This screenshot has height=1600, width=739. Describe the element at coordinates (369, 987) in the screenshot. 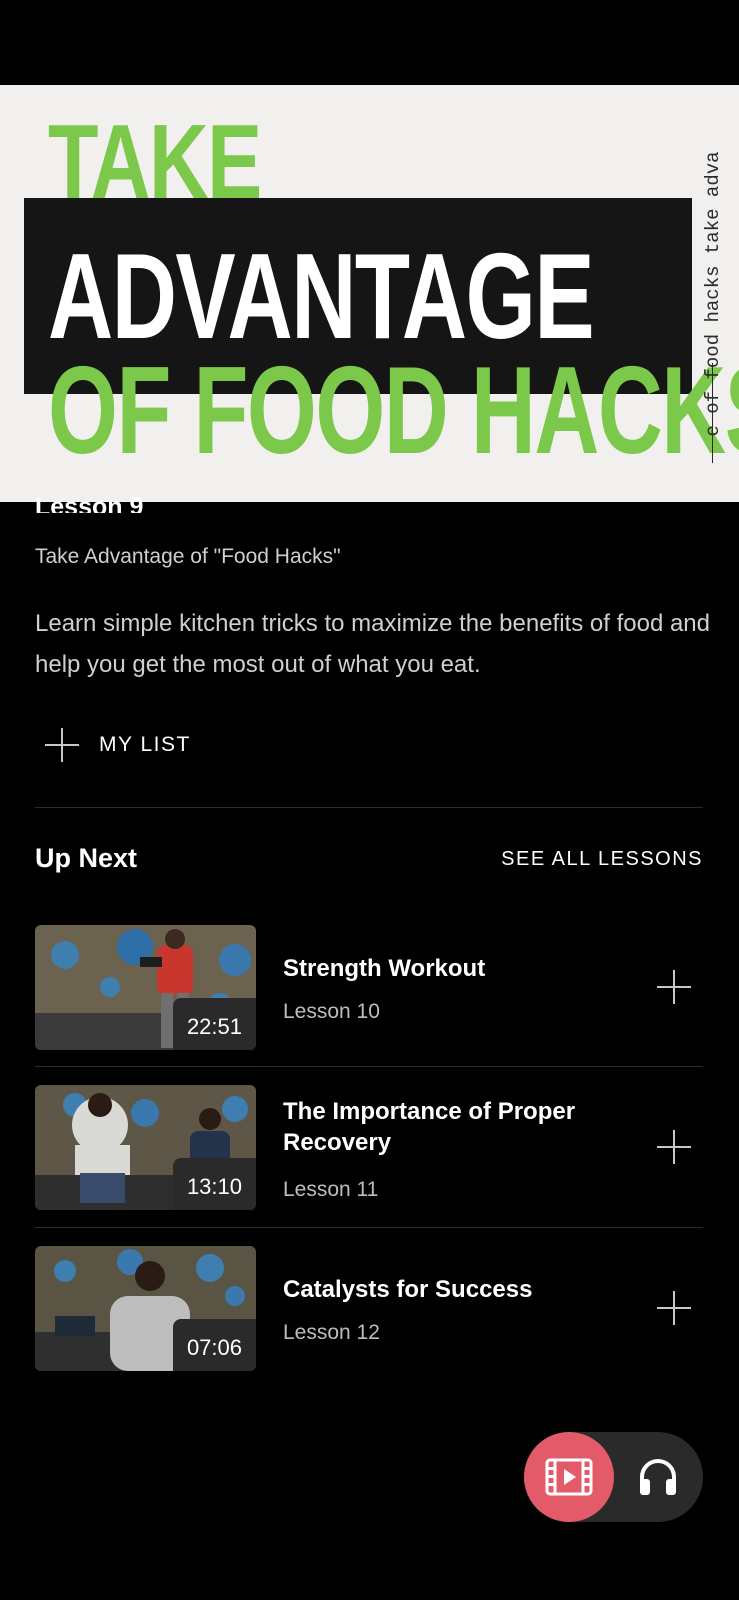

I see `lesson-row-10: 22:51 Strength Workout Lesson 10` at that location.